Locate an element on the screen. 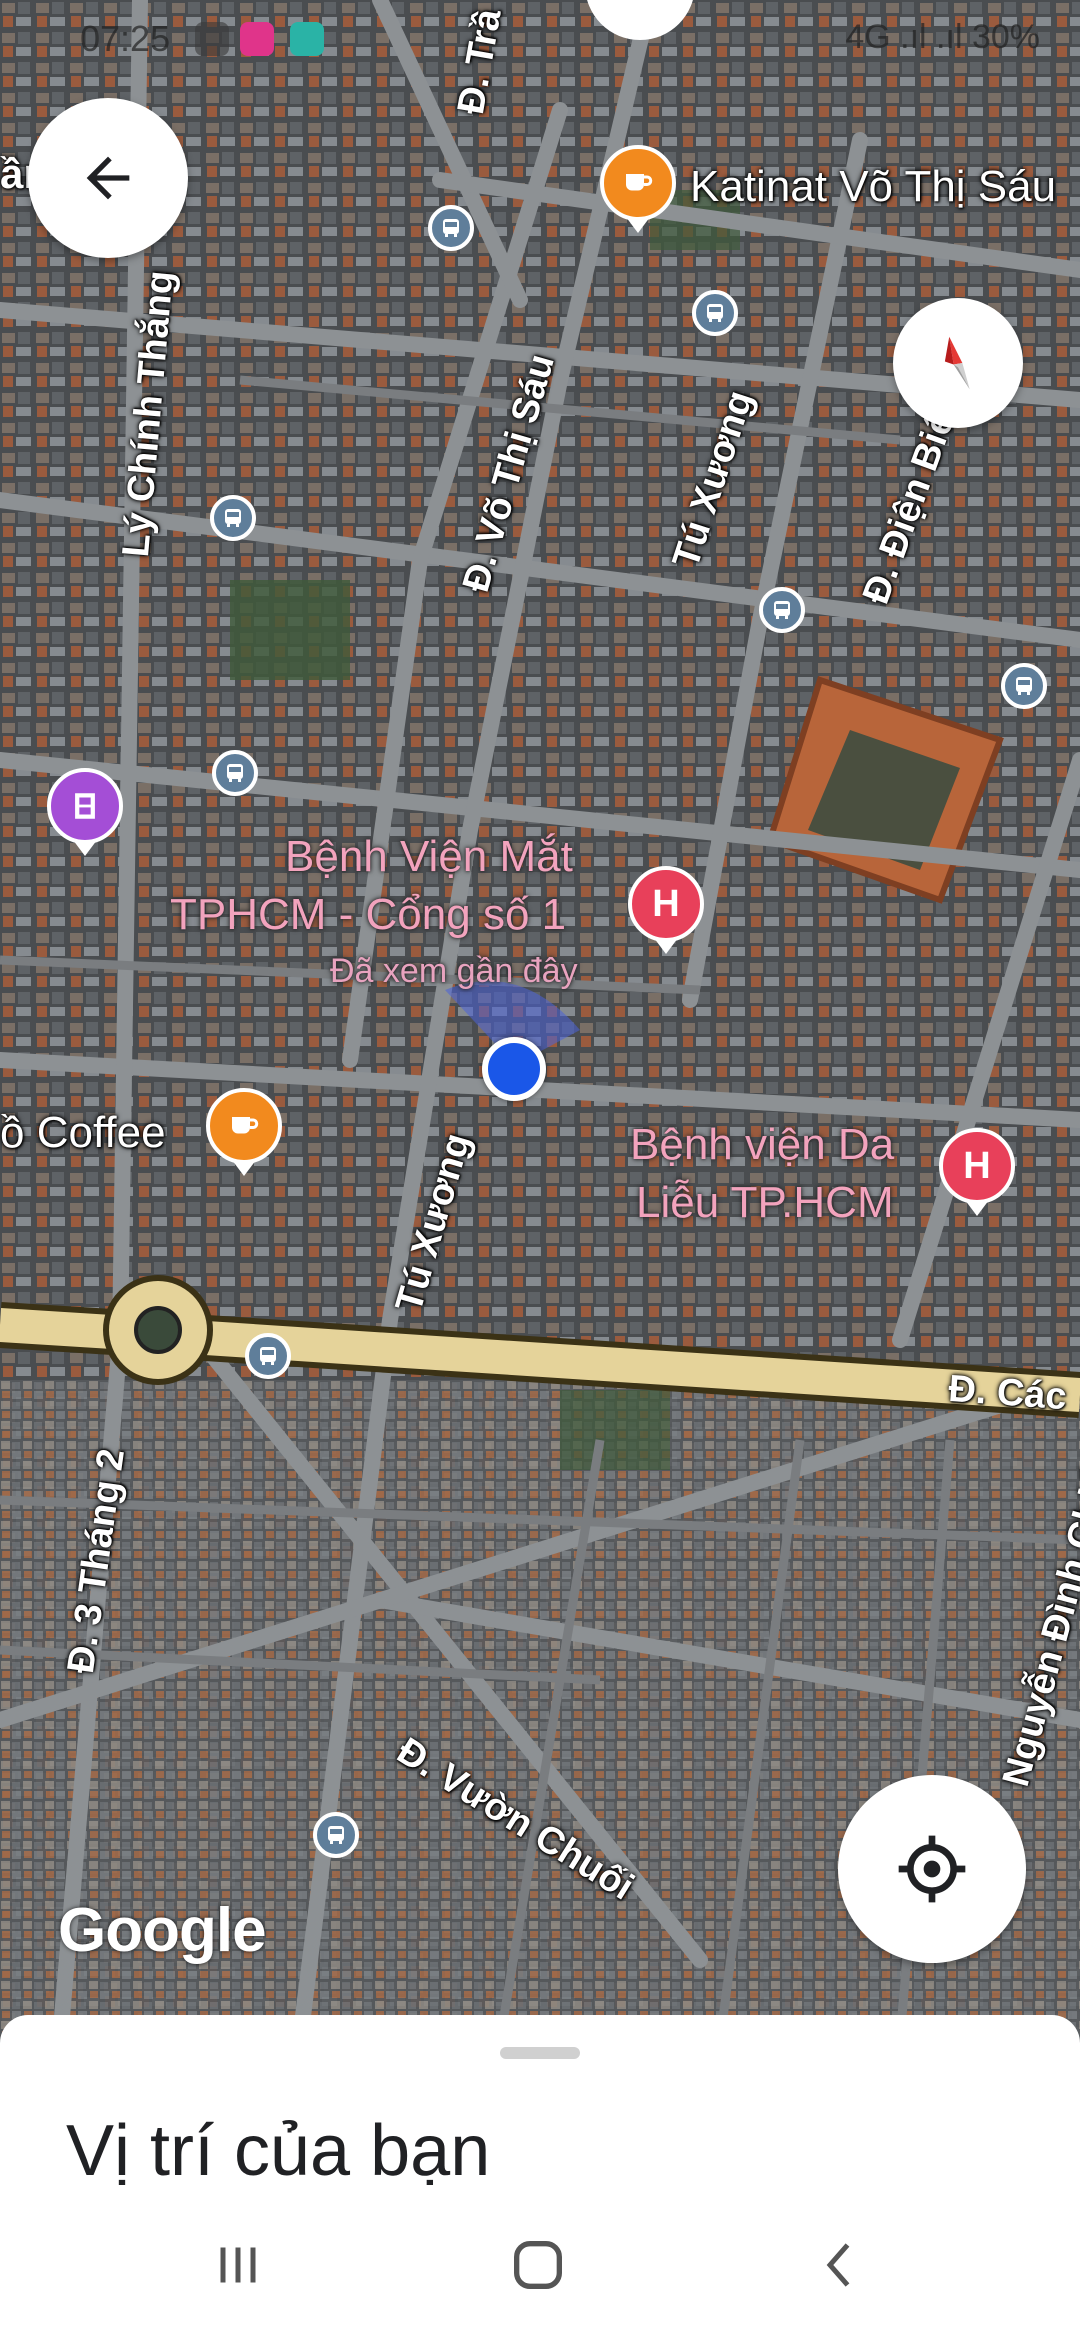  recent-apps-button is located at coordinates (238, 2265).